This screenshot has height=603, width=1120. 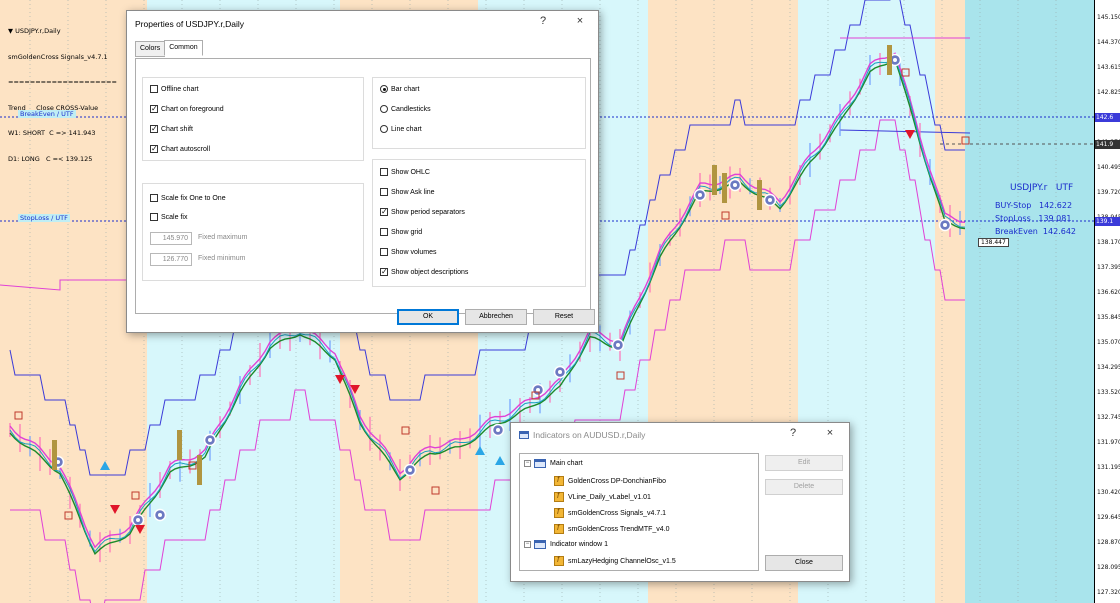 I want to click on option-label: Chart on foreground, so click(x=192, y=109).